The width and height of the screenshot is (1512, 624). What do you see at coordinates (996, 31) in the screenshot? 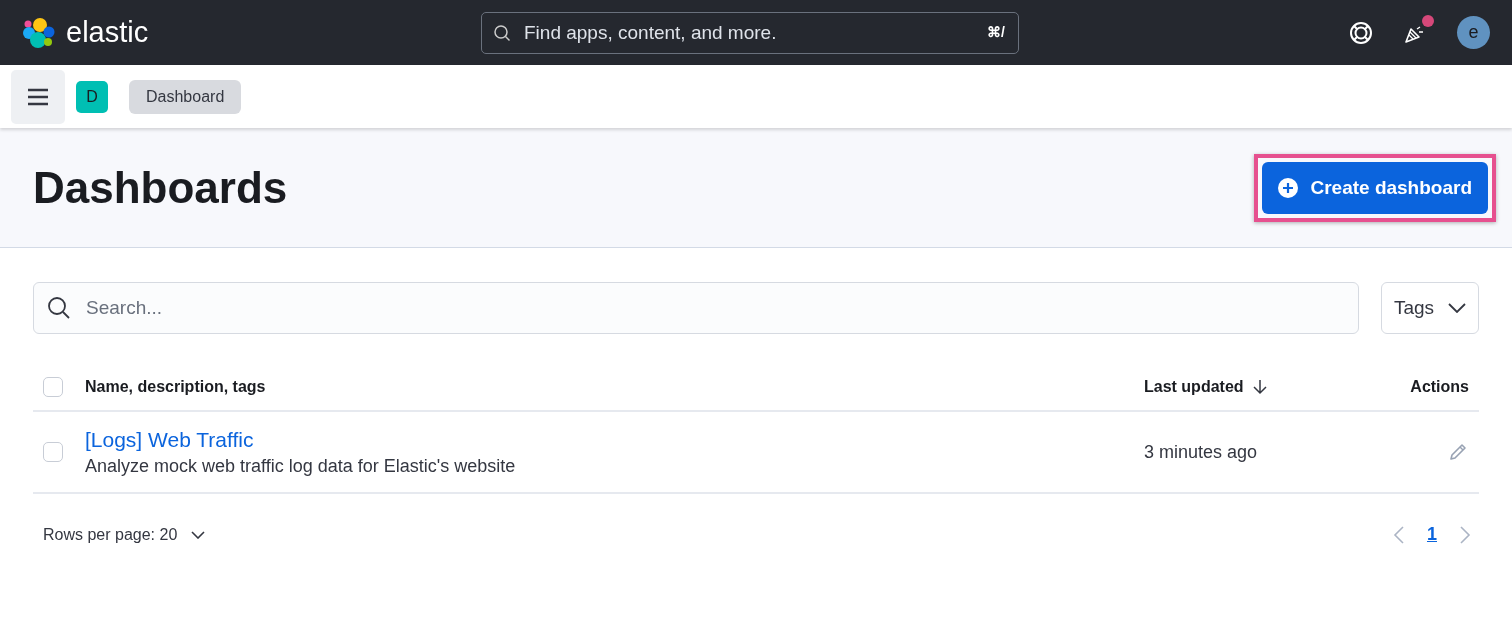
I see `keyboard-shortcut: ⌘/` at bounding box center [996, 31].